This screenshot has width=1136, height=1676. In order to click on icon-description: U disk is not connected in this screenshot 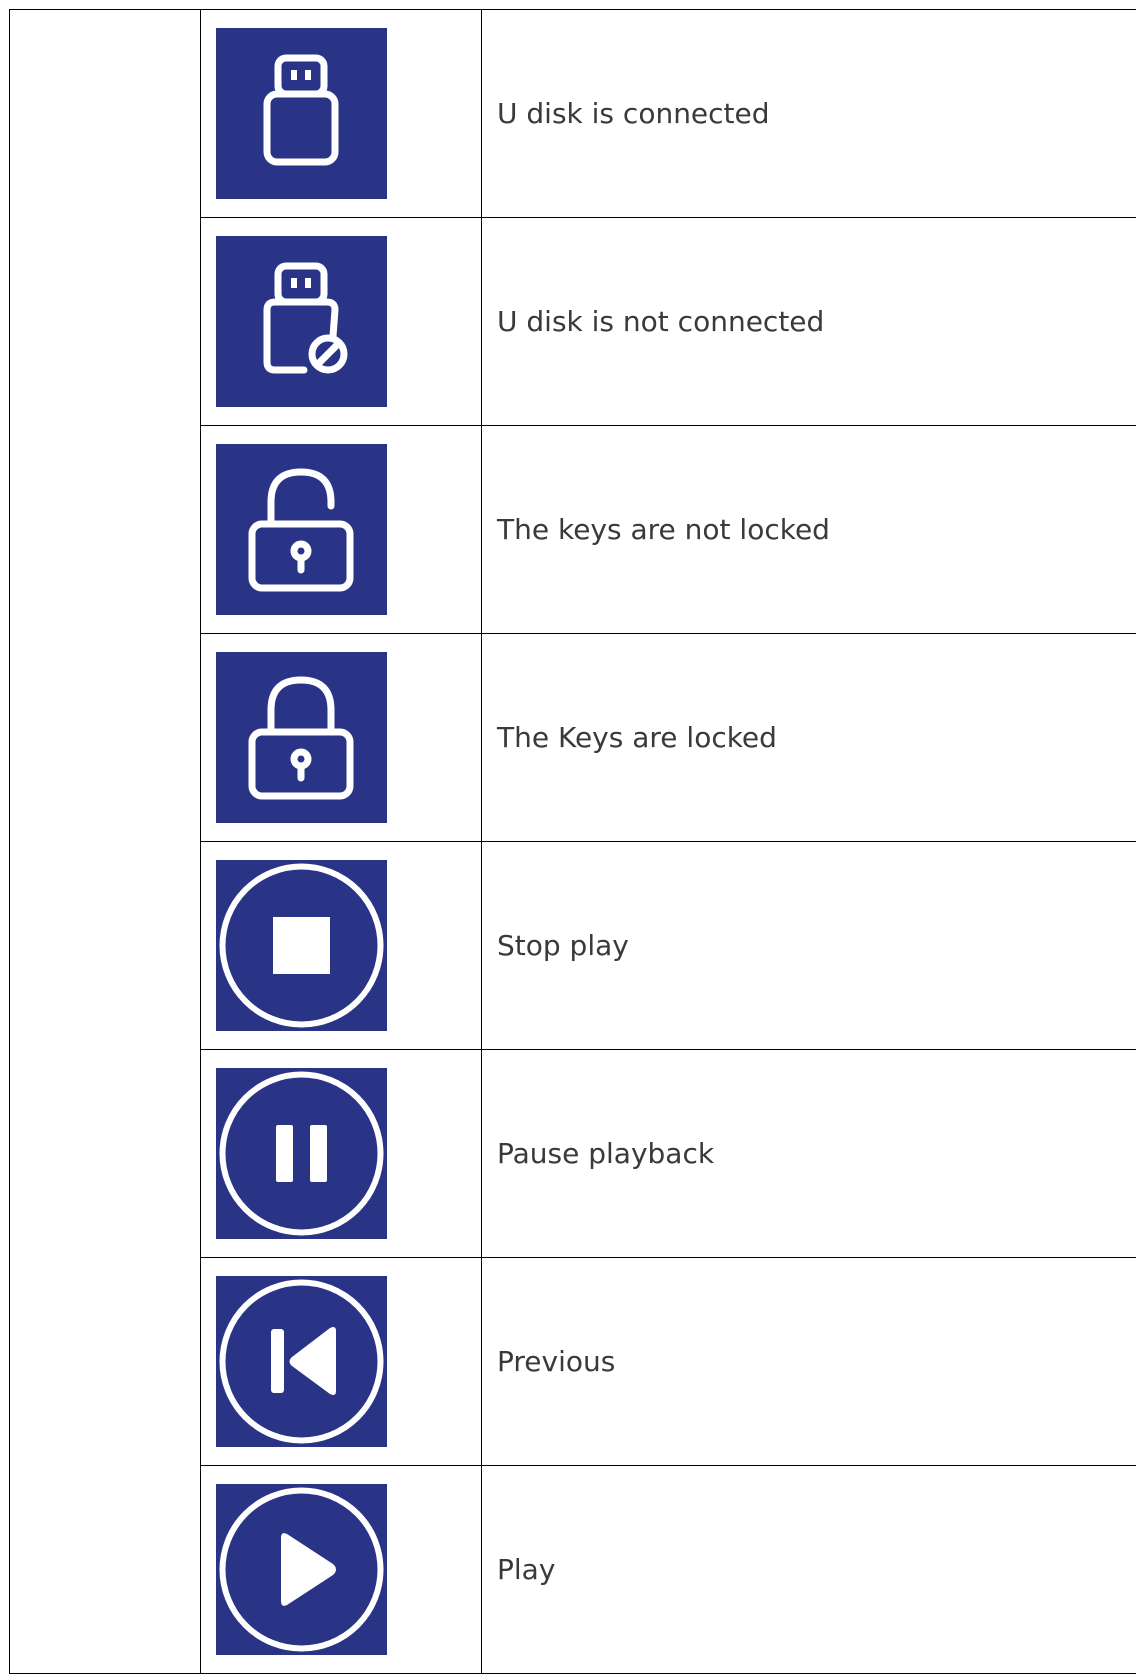, I will do `click(661, 321)`.